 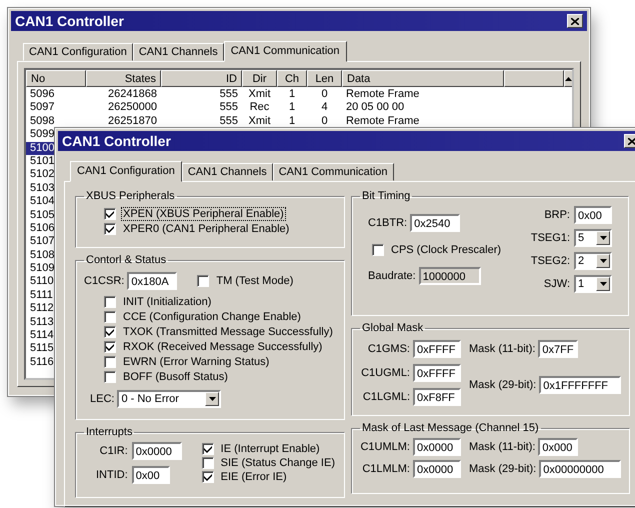 What do you see at coordinates (112, 475) in the screenshot?
I see `field-label: INTID:` at bounding box center [112, 475].